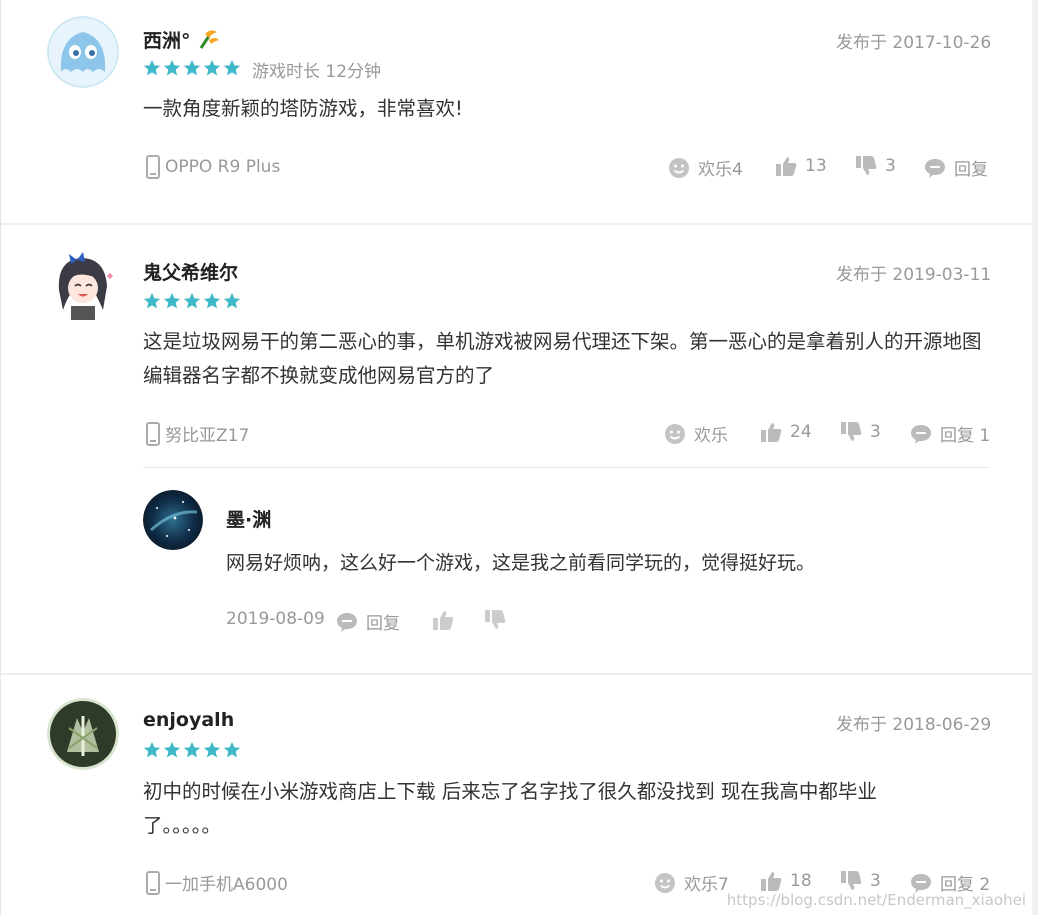 This screenshot has width=1038, height=915. I want to click on comment-date: 发布于 2019-03-11, so click(914, 275).